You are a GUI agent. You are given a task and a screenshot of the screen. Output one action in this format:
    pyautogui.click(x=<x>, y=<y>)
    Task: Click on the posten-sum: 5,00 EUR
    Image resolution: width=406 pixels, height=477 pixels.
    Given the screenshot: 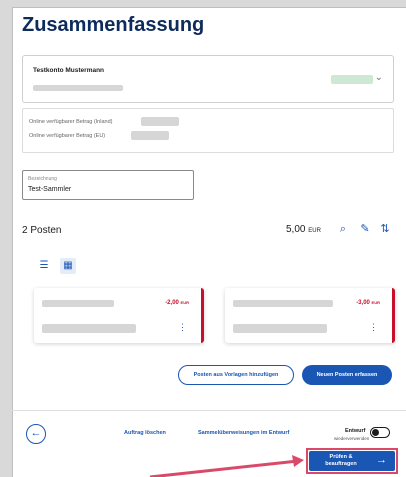 What is the action you would take?
    pyautogui.click(x=303, y=229)
    